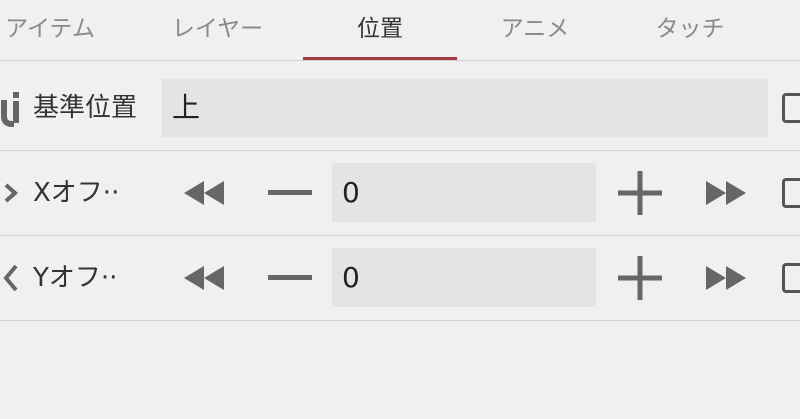 The width and height of the screenshot is (800, 419). What do you see at coordinates (380, 58) in the screenshot?
I see `tab-active-indicator` at bounding box center [380, 58].